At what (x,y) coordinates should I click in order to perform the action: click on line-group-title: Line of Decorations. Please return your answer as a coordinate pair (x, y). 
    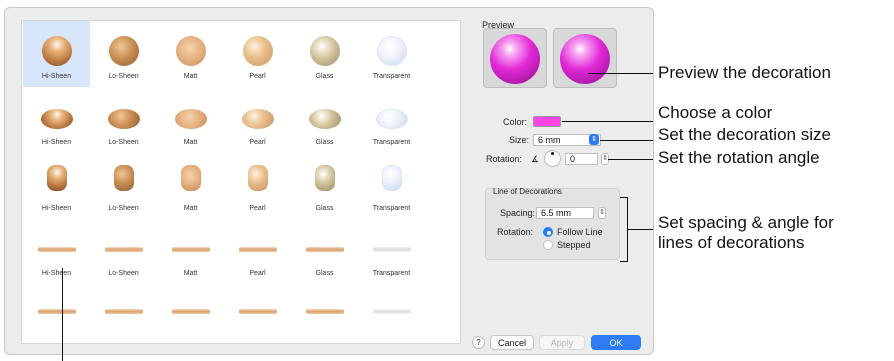
    Looking at the image, I should click on (527, 191).